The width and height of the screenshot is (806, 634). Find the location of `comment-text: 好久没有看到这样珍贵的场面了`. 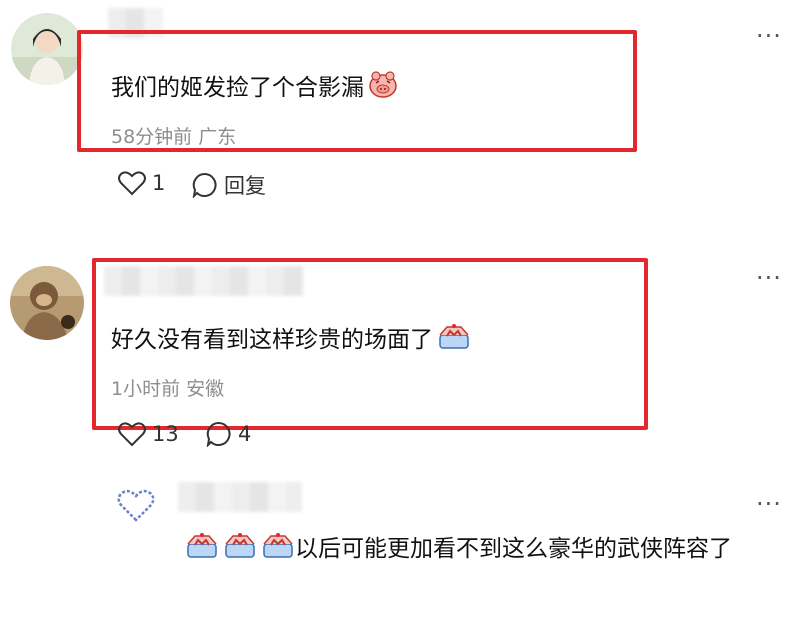

comment-text: 好久没有看到这样珍贵的场面了 is located at coordinates (291, 338).